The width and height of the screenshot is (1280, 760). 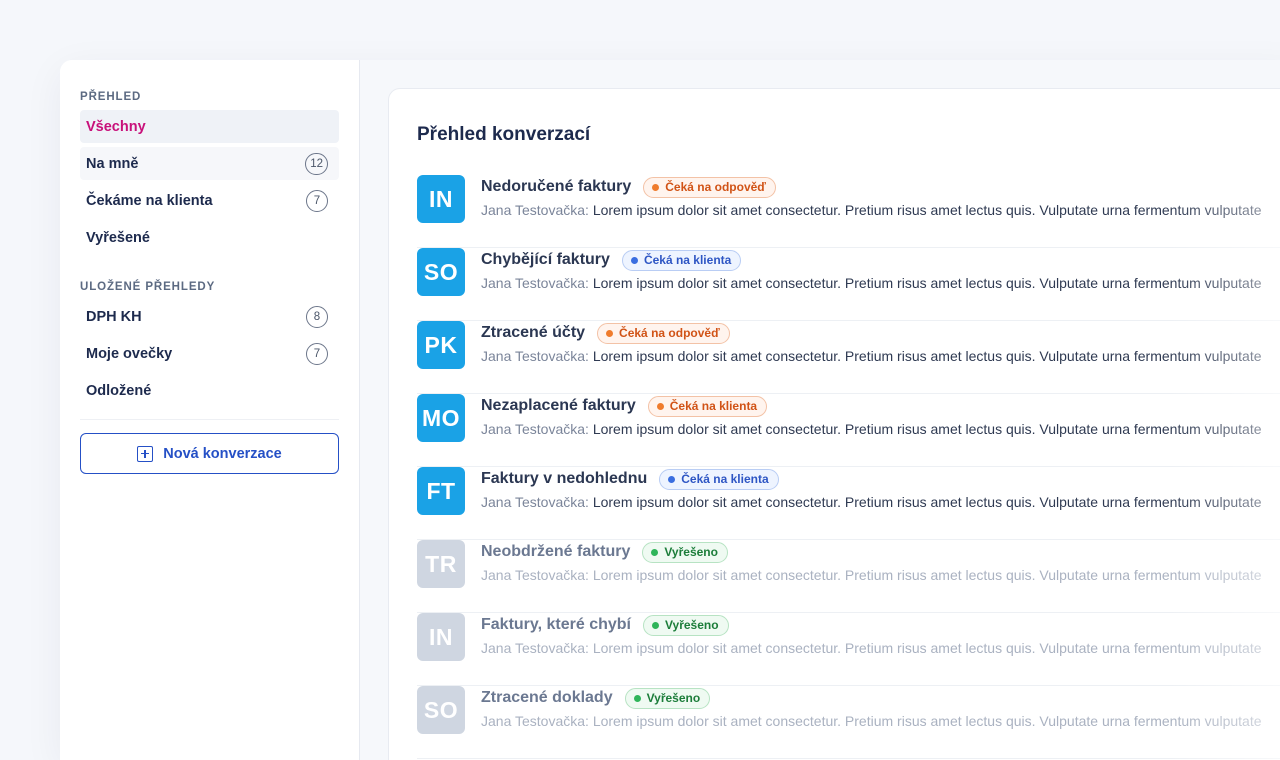 I want to click on count-badge: 12, so click(x=316, y=163).